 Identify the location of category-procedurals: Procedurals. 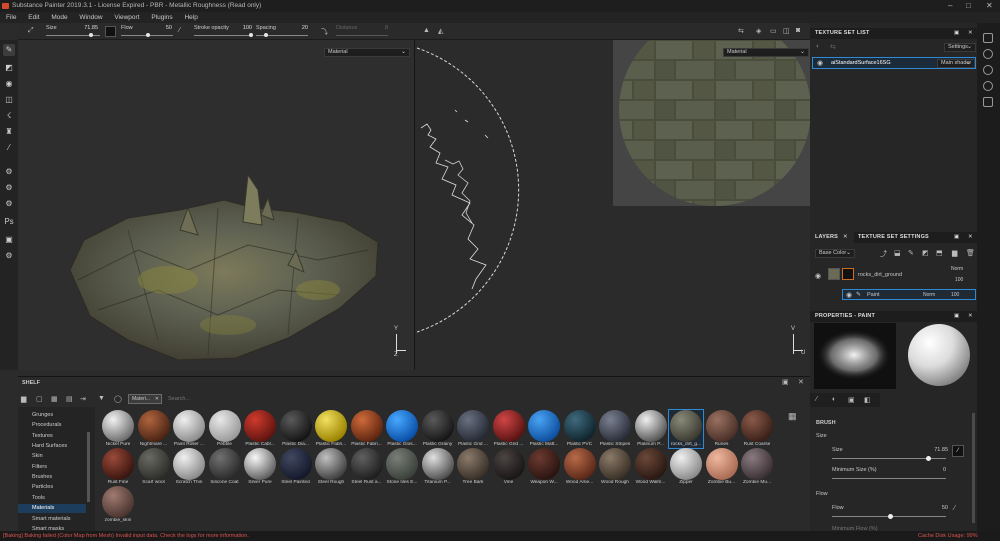
(46, 425).